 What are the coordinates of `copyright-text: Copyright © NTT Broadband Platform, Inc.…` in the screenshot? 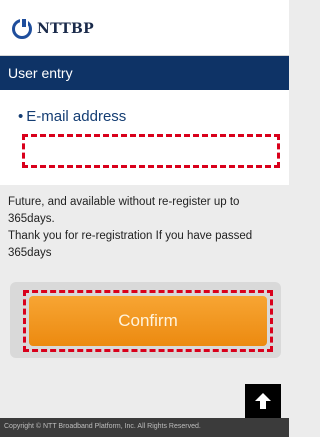 It's located at (102, 426).